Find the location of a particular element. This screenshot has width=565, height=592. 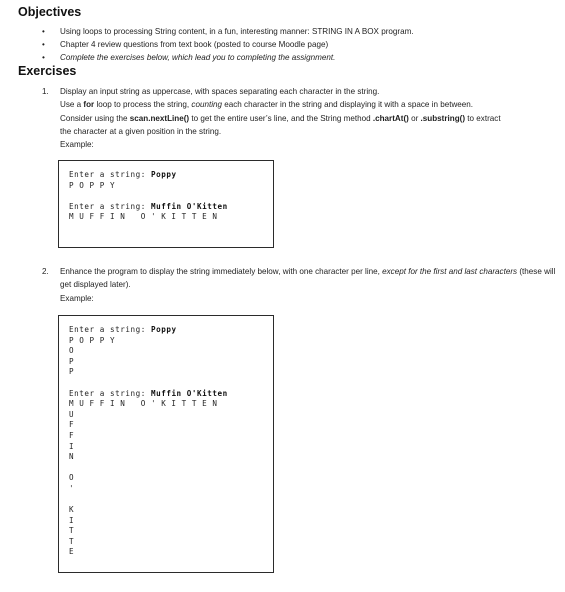

emphasis-counting: counting is located at coordinates (206, 105).